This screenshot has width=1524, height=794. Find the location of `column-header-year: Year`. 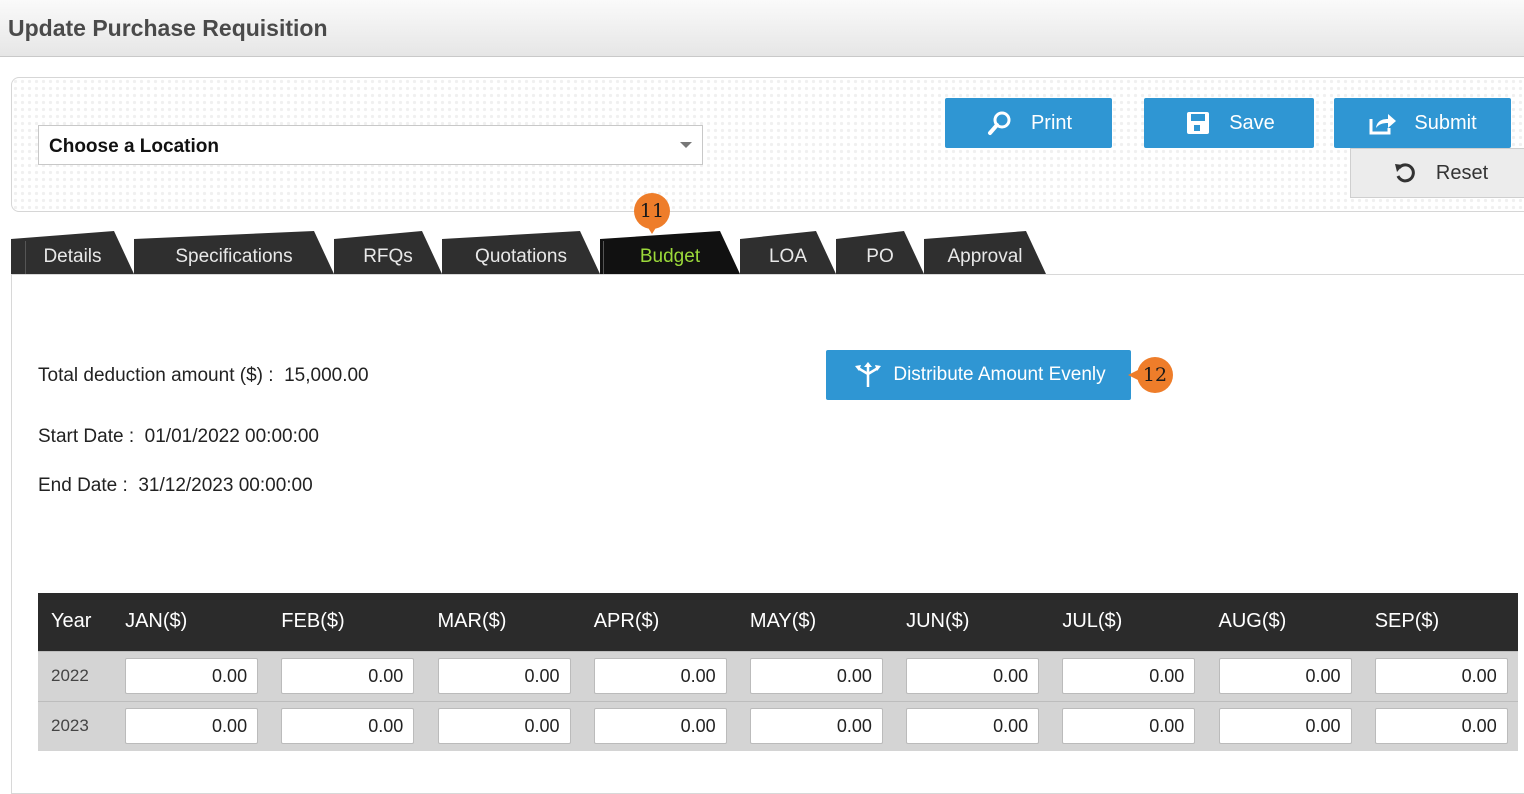

column-header-year: Year is located at coordinates (71, 621).